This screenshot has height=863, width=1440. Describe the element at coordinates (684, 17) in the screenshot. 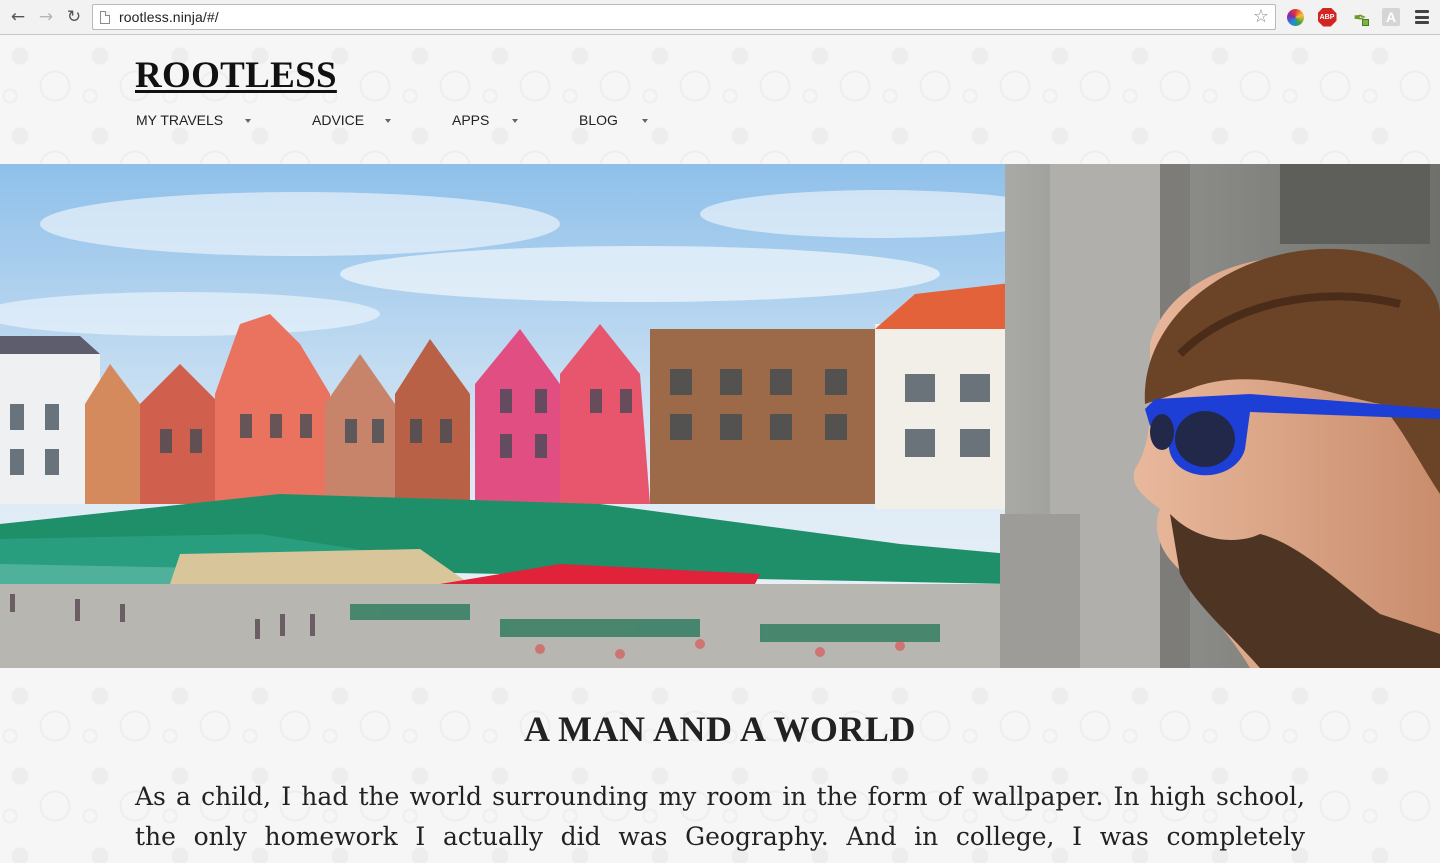

I see `address-bar: rootless.ninja/#/ ☆` at that location.